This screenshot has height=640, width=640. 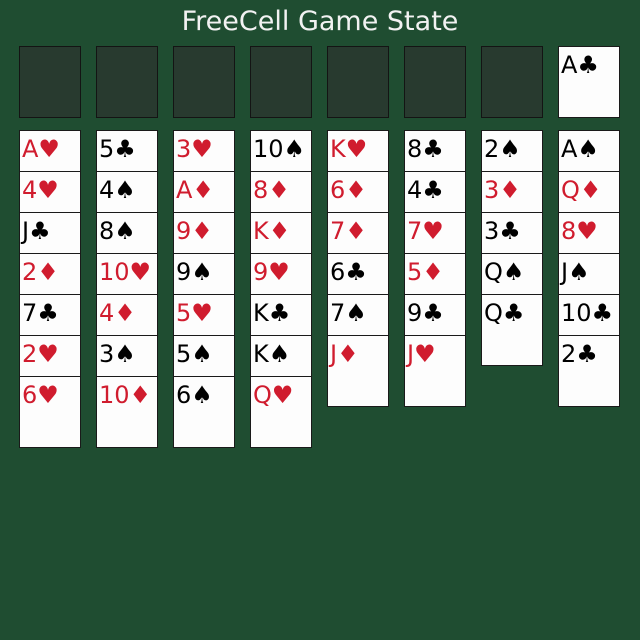 What do you see at coordinates (435, 371) in the screenshot?
I see `playing-card: J♥` at bounding box center [435, 371].